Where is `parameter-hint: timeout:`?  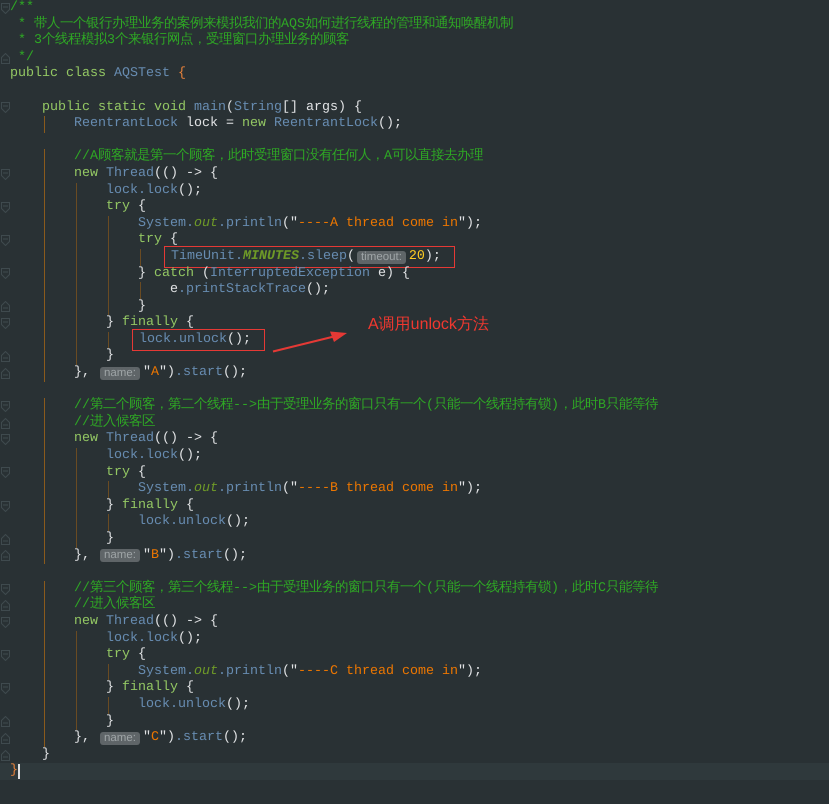
parameter-hint: timeout: is located at coordinates (381, 257).